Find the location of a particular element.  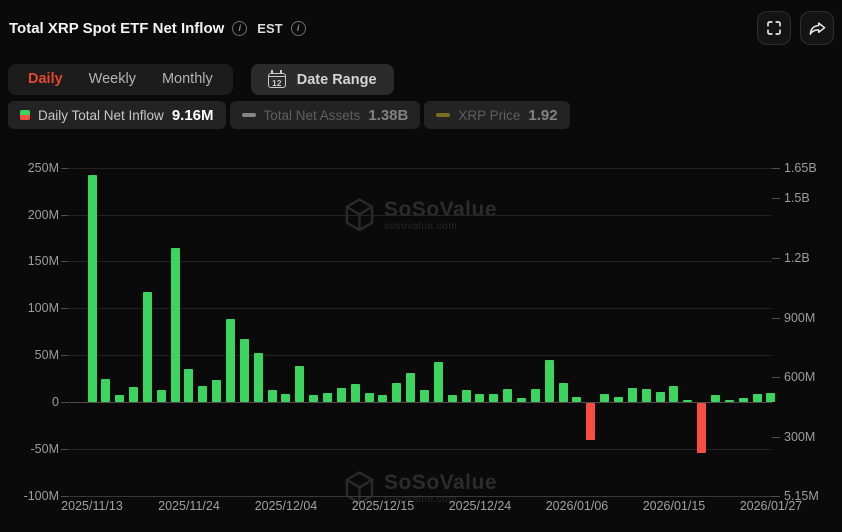

bar-2026/01/05 is located at coordinates (563, 392).